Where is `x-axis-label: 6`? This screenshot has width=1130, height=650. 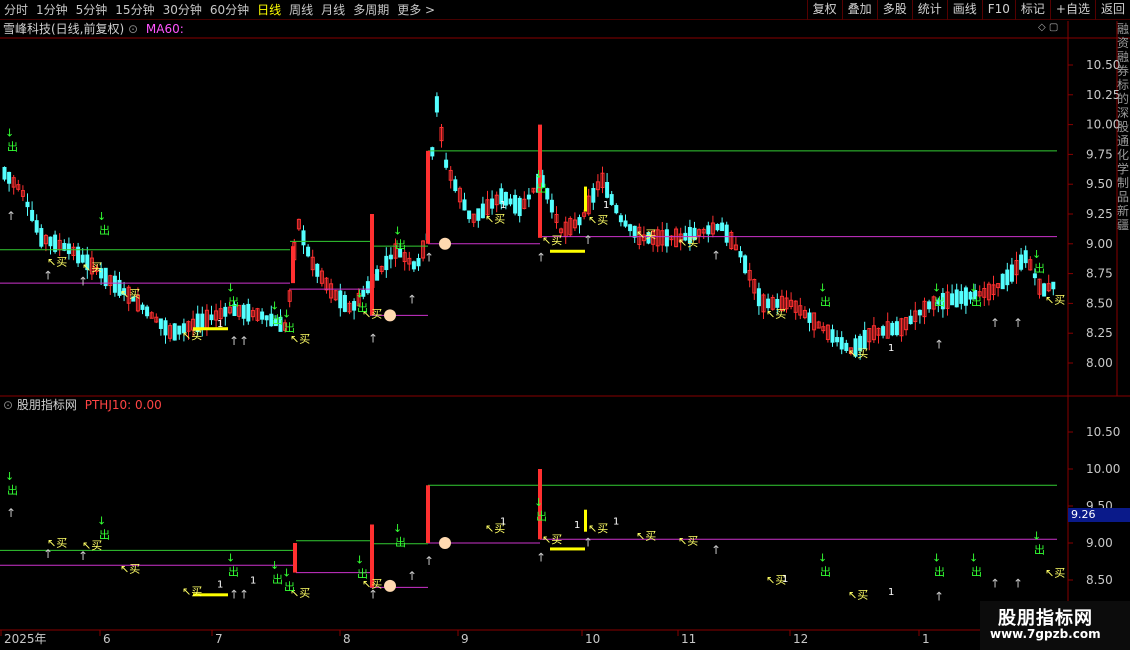 x-axis-label: 6 is located at coordinates (107, 639).